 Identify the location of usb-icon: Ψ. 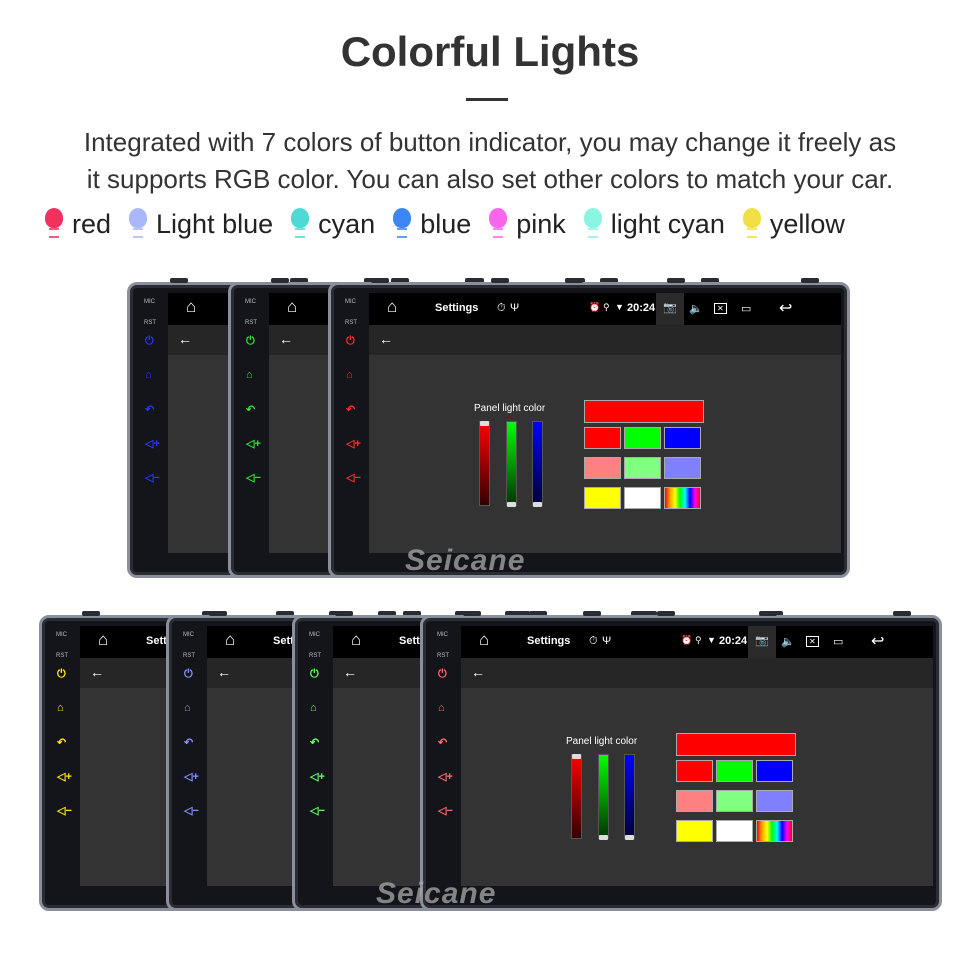
(515, 308).